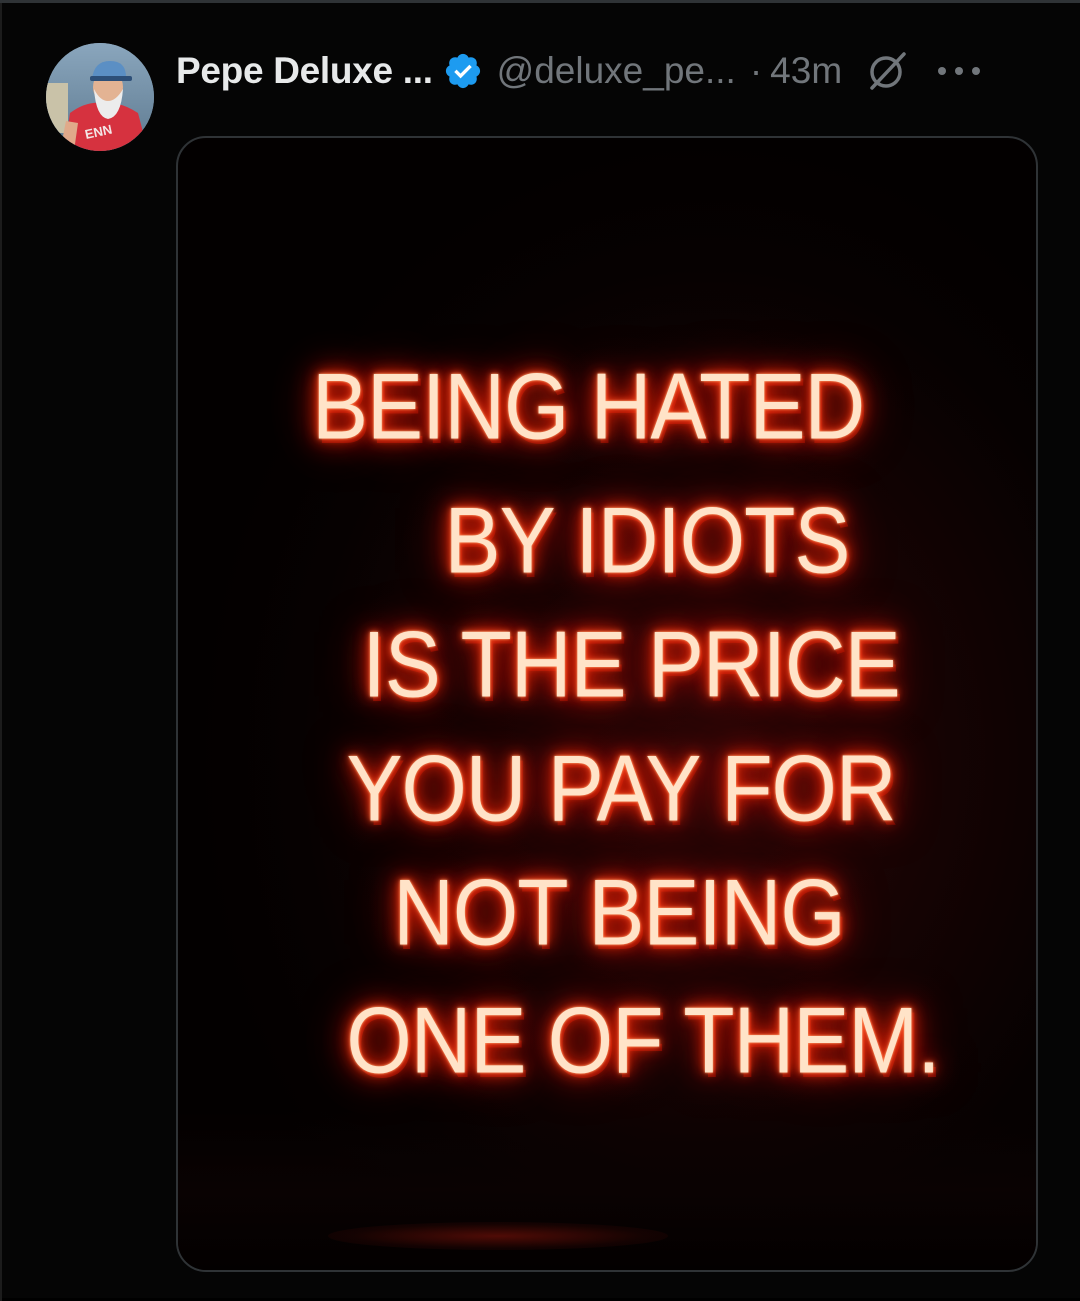 This screenshot has height=1301, width=1080. Describe the element at coordinates (643, 1040) in the screenshot. I see `neon-text-line: ONE OF THEM.` at that location.